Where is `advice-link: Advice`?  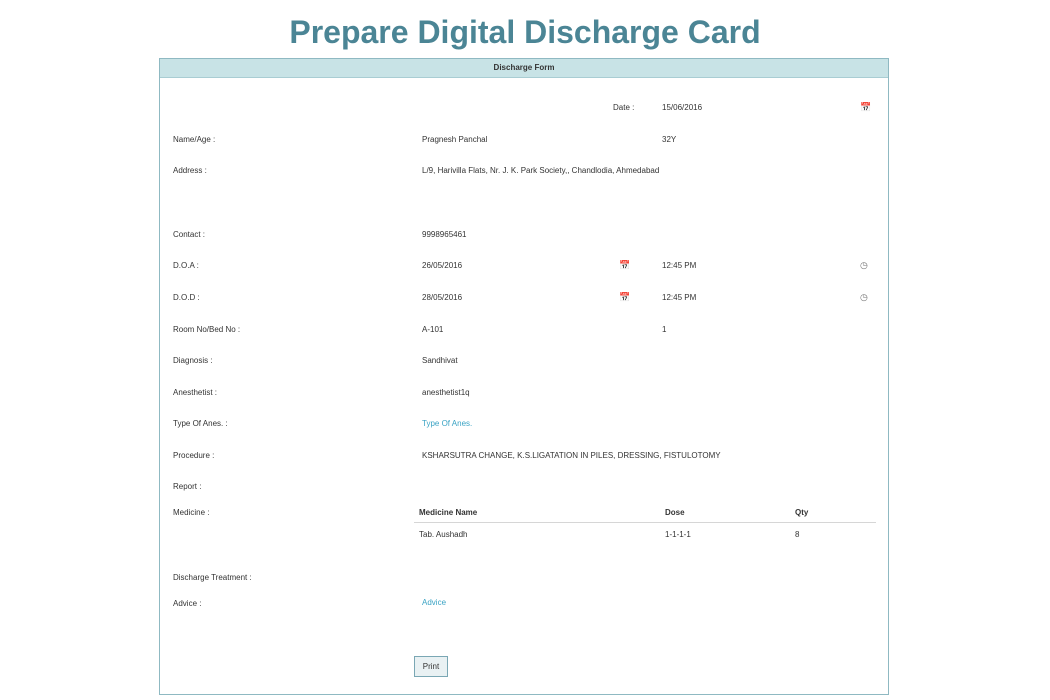 advice-link: Advice is located at coordinates (434, 603).